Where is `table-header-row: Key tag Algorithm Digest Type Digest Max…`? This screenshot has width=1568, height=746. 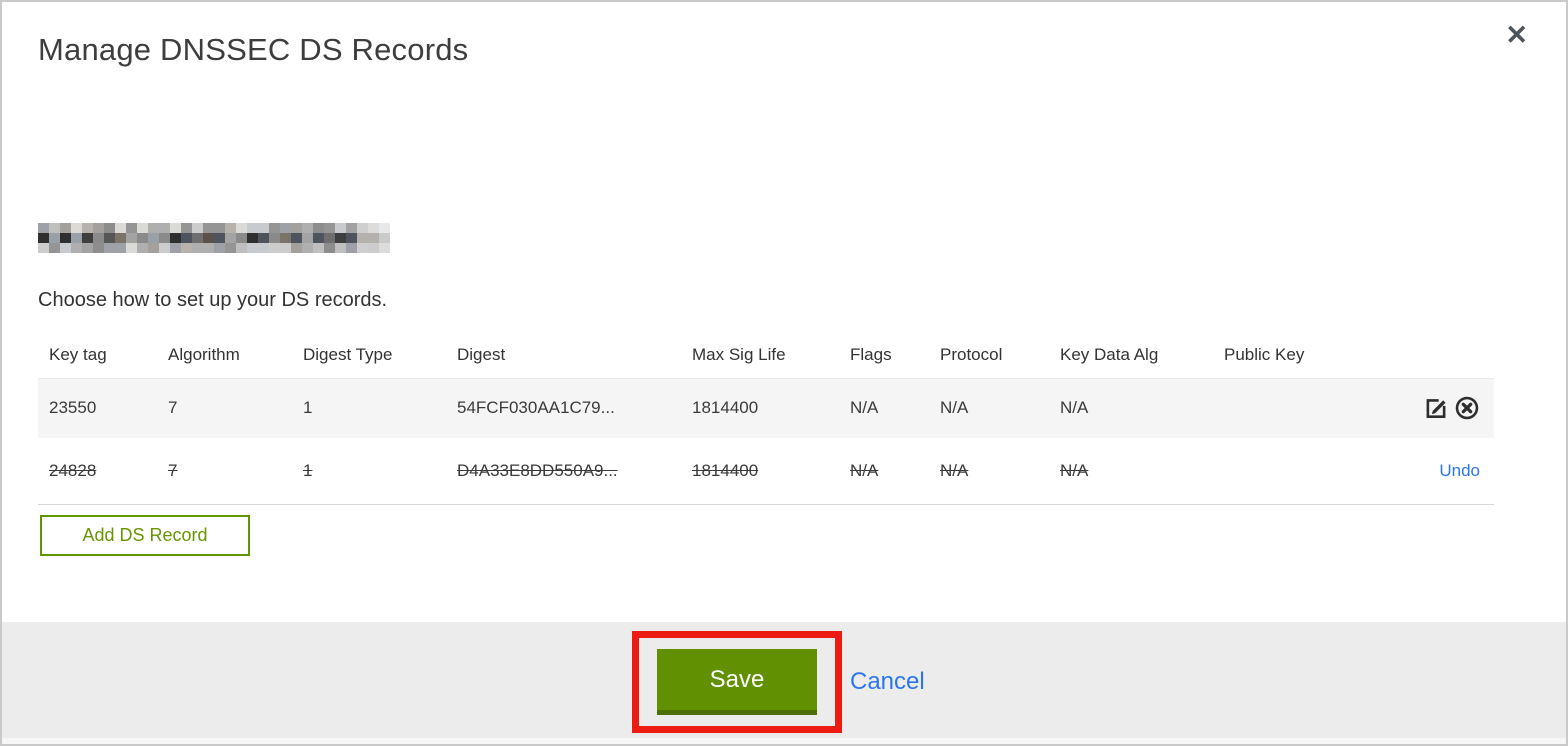 table-header-row: Key tag Algorithm Digest Type Digest Max… is located at coordinates (766, 355).